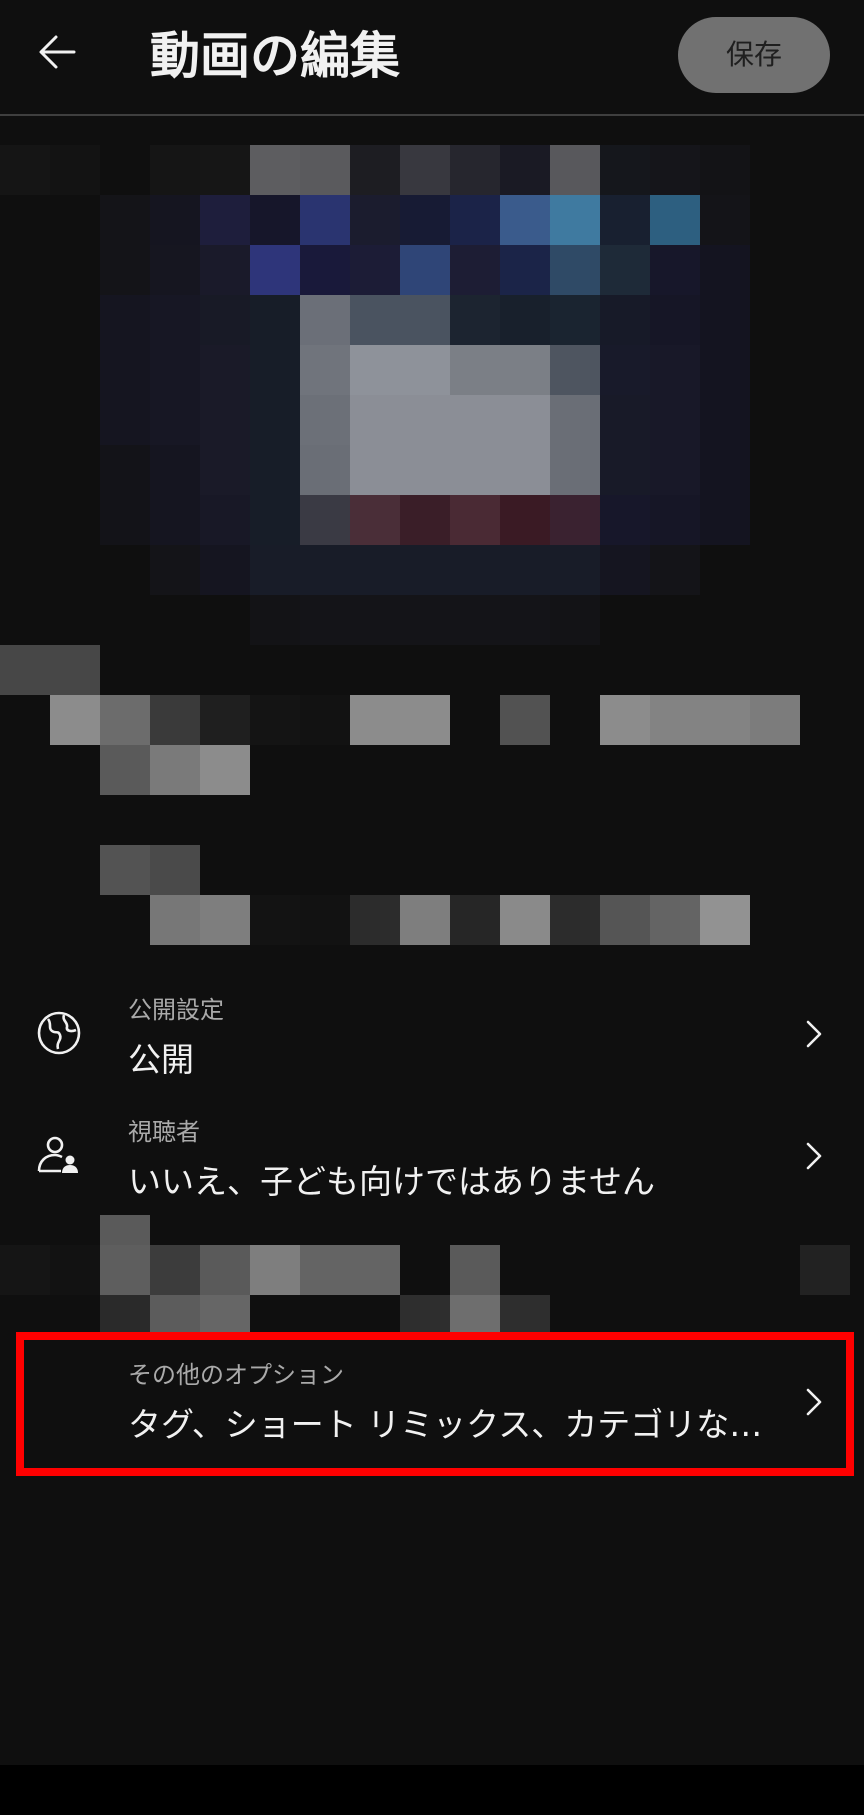 The image size is (864, 1815). I want to click on chevron-right-icon, so click(814, 1156).